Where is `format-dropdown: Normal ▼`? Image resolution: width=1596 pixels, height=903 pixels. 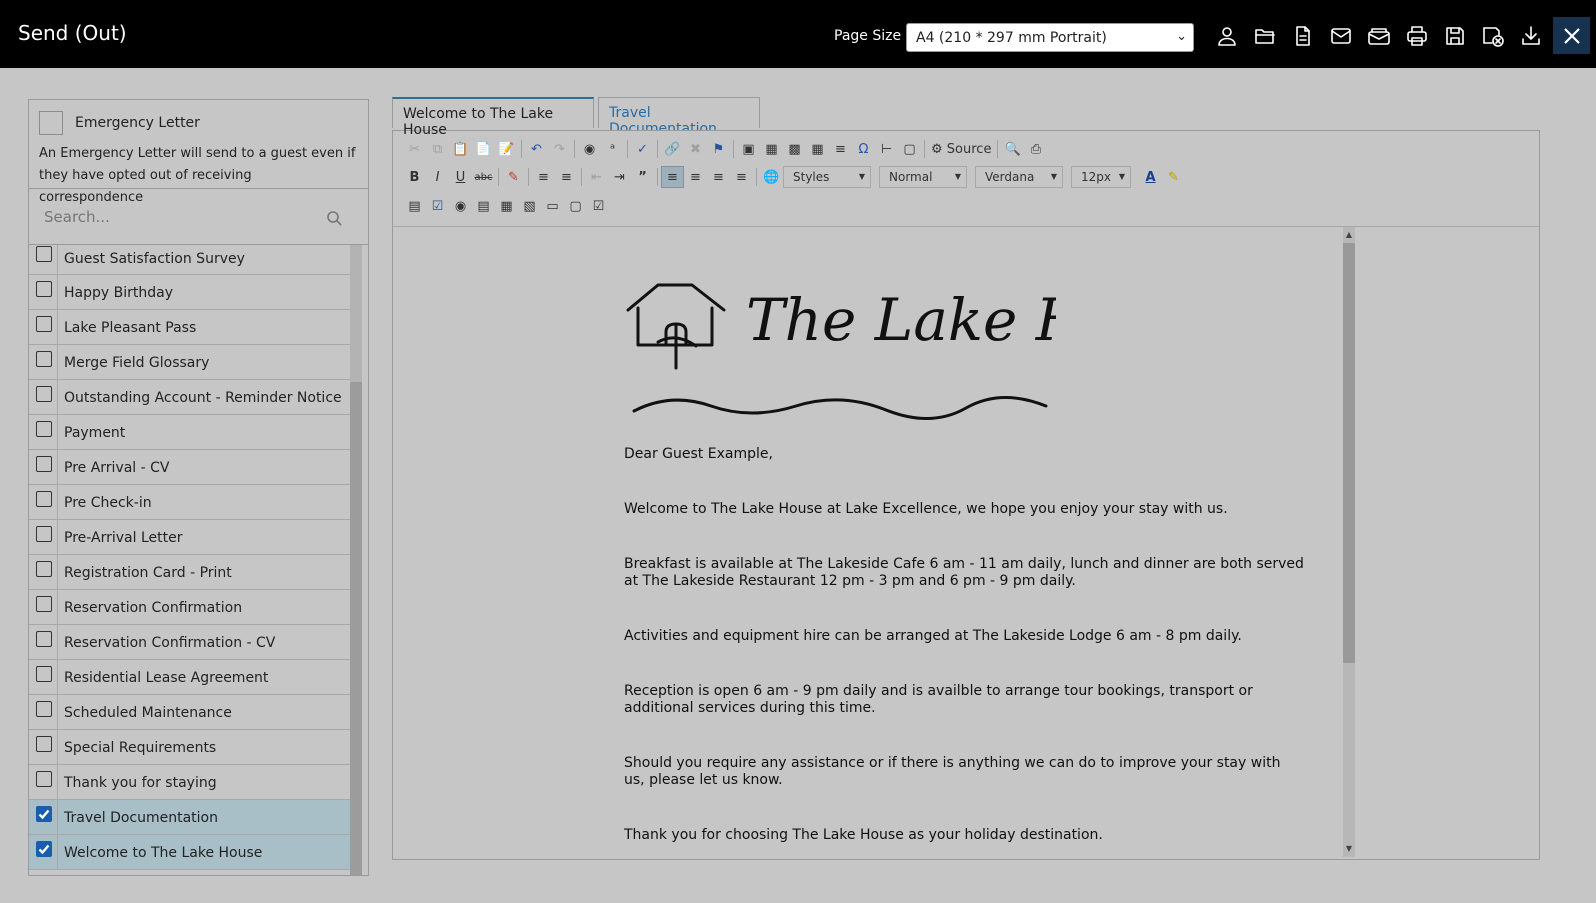
format-dropdown: Normal ▼ is located at coordinates (923, 177).